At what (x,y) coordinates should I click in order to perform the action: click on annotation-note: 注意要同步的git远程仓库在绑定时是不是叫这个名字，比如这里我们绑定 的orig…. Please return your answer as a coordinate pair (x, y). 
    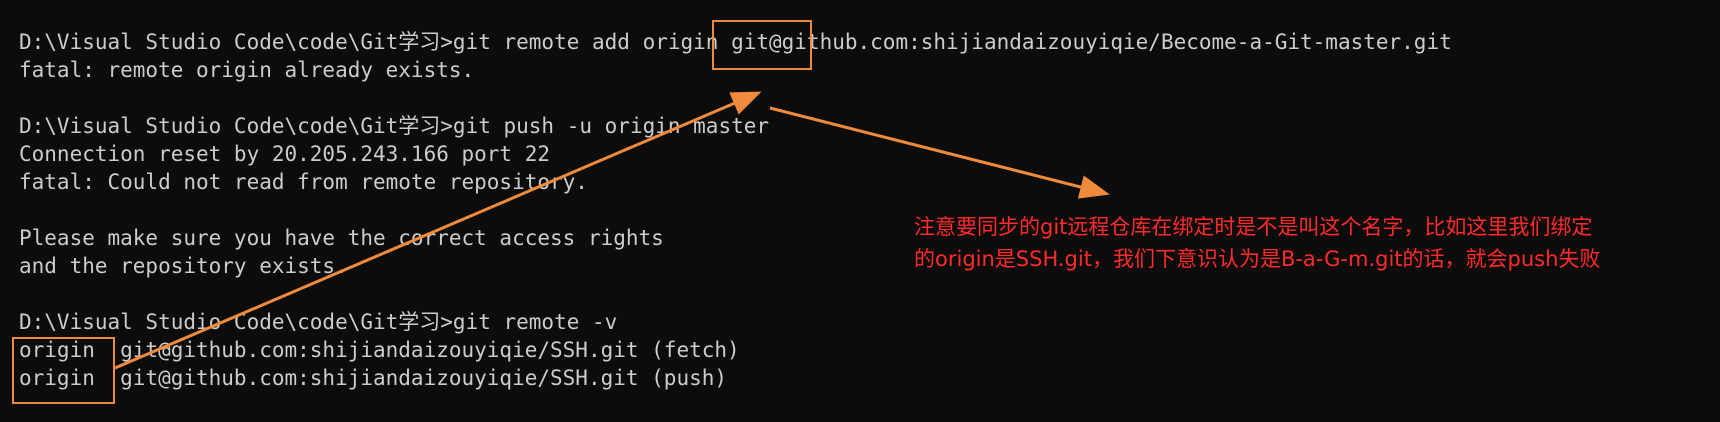
    Looking at the image, I should click on (1304, 243).